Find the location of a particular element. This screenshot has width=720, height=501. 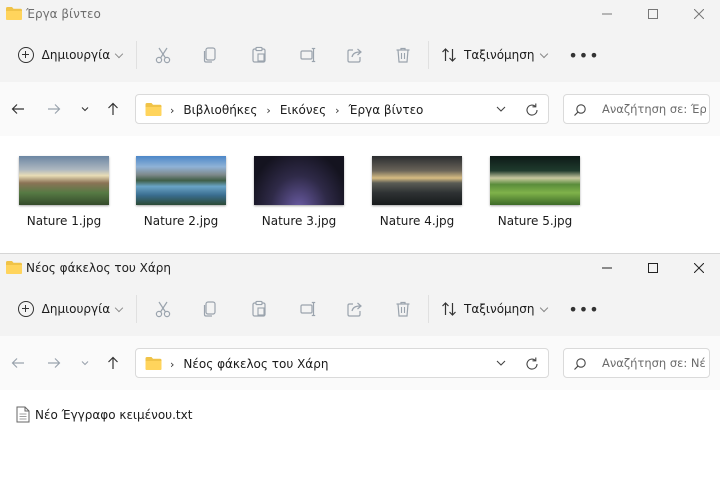

file-item: Nature 3.jpg is located at coordinates (299, 192).